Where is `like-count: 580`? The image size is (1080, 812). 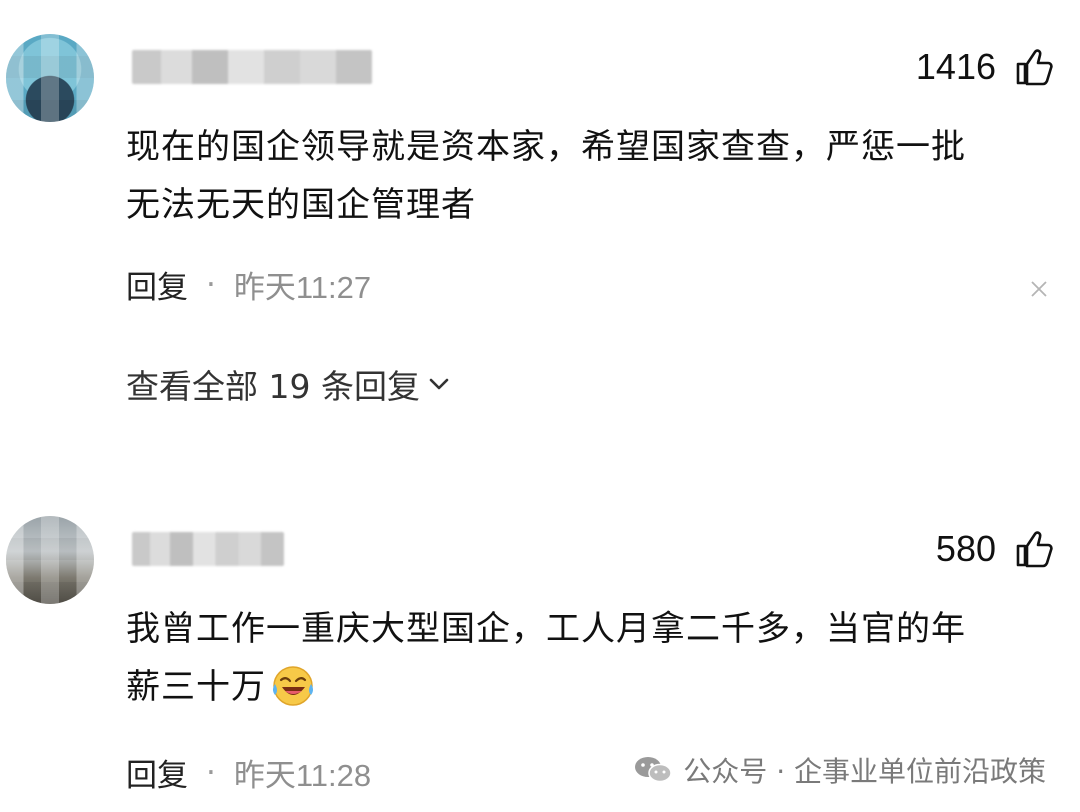
like-count: 580 is located at coordinates (965, 548).